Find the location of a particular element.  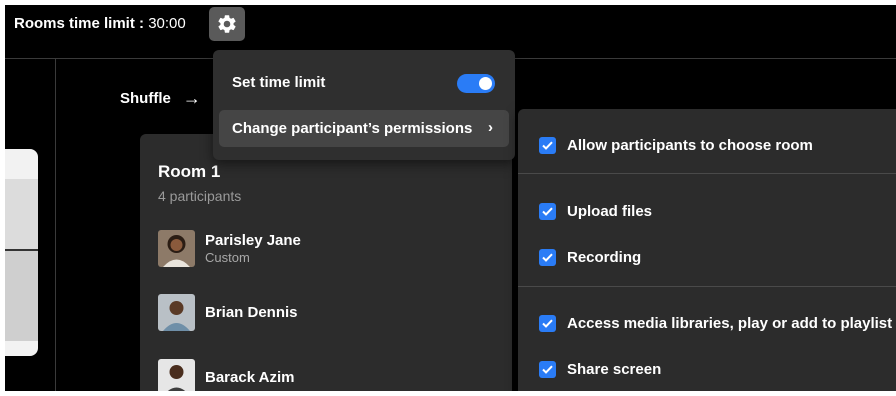

participant-name: Brian Dennis is located at coordinates (251, 312).